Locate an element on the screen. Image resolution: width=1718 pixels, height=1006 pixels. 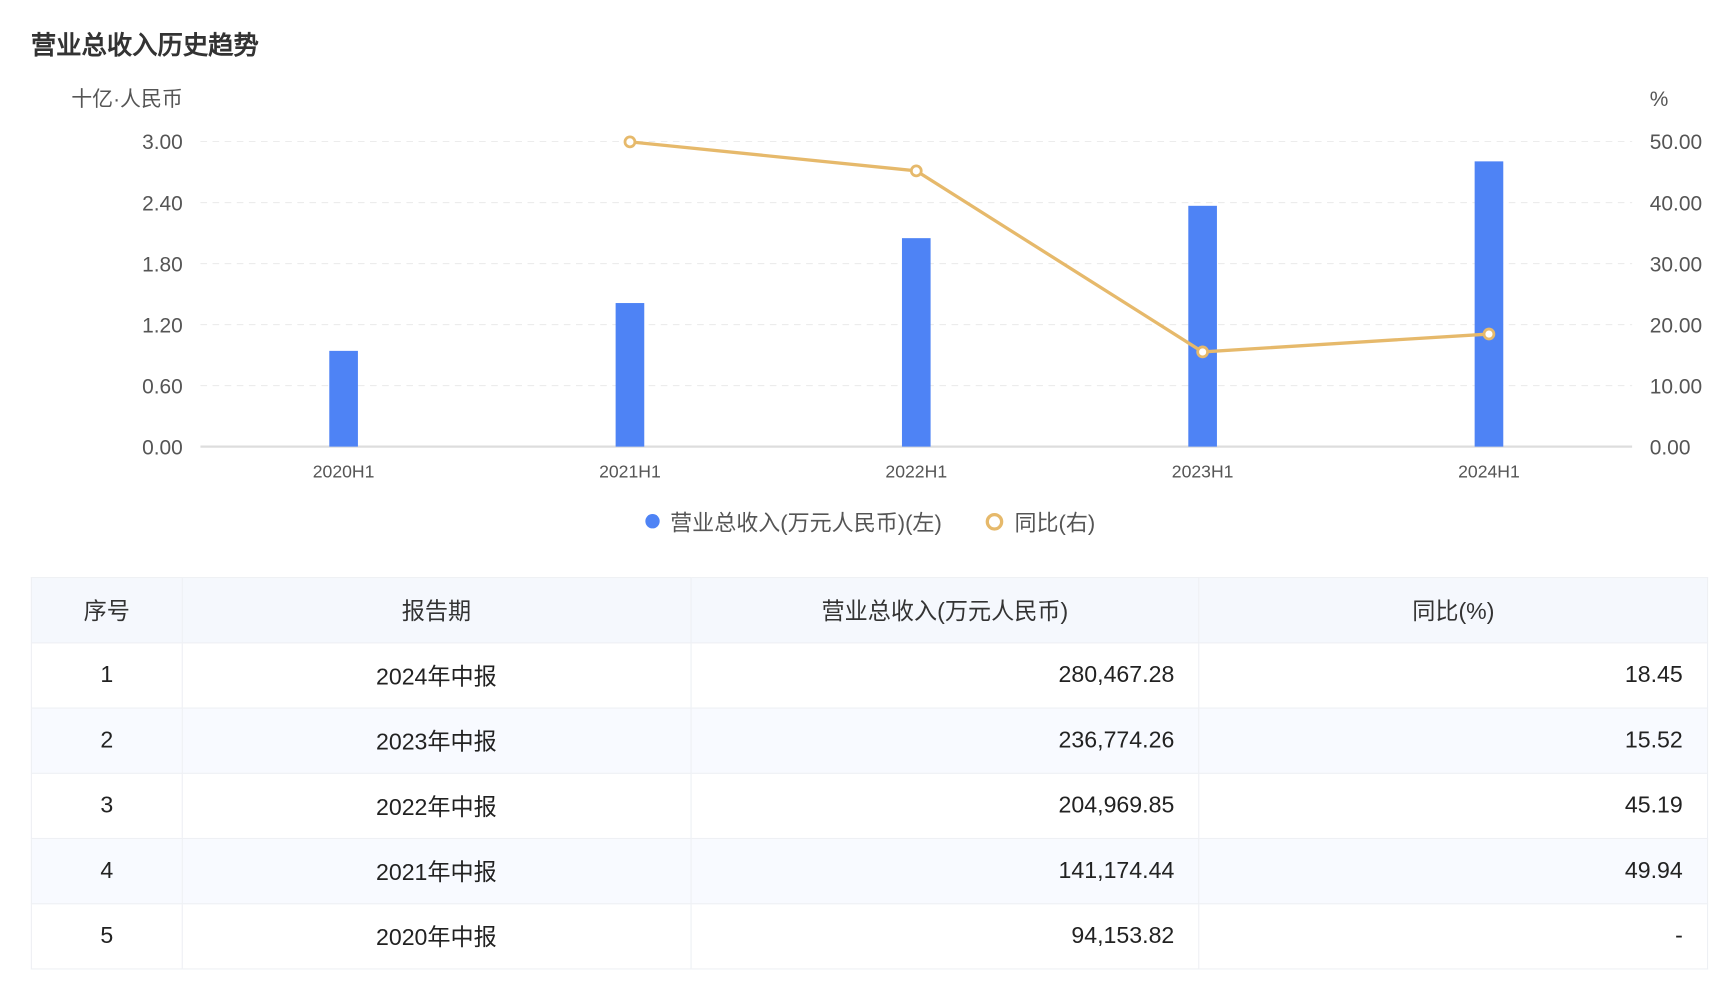
left-tick-label: 1.20 is located at coordinates (162, 325).